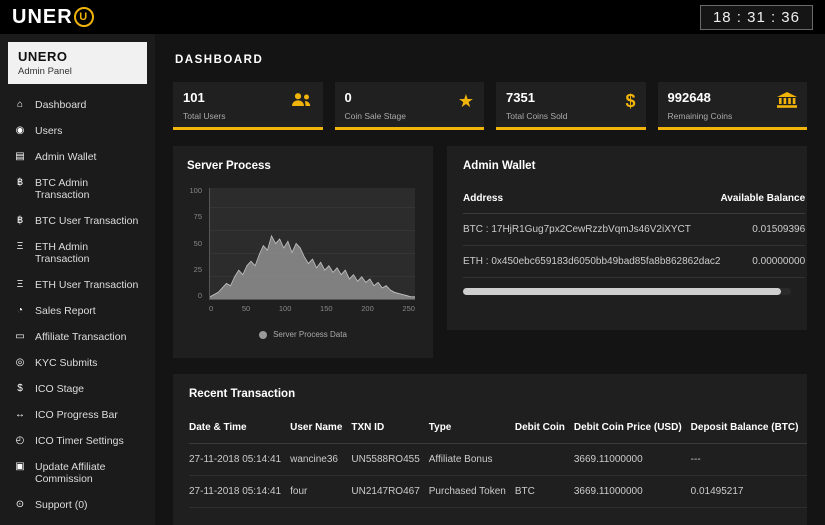 Image resolution: width=825 pixels, height=525 pixels. Describe the element at coordinates (77, 311) in the screenshot. I see `sidebar-item-sales-report: ◔ Sales Report` at that location.